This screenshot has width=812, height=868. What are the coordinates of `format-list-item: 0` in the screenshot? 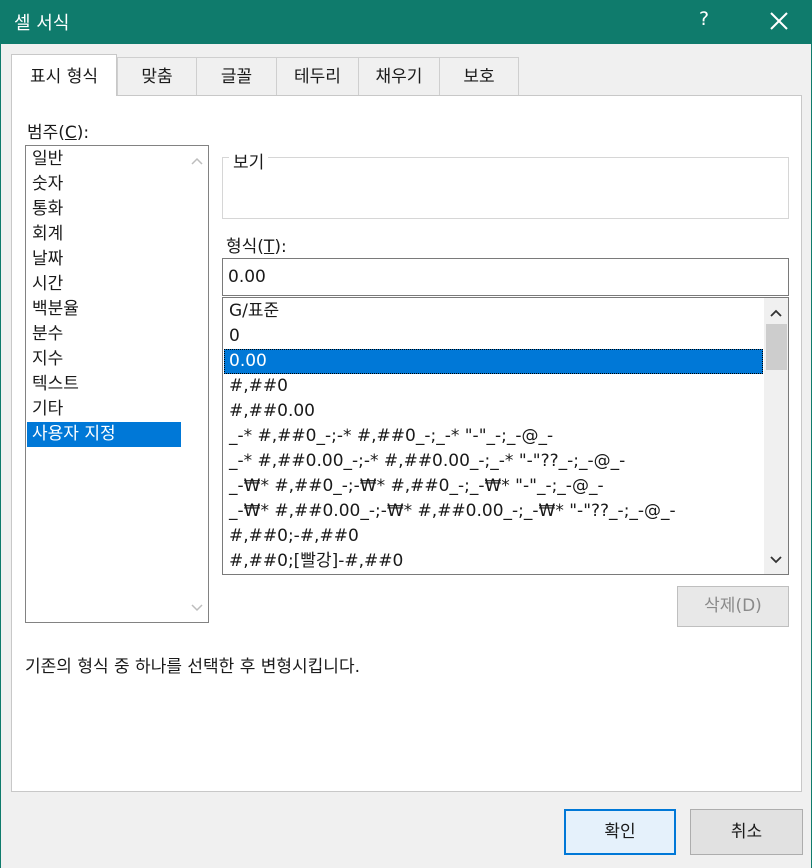 It's located at (493, 336).